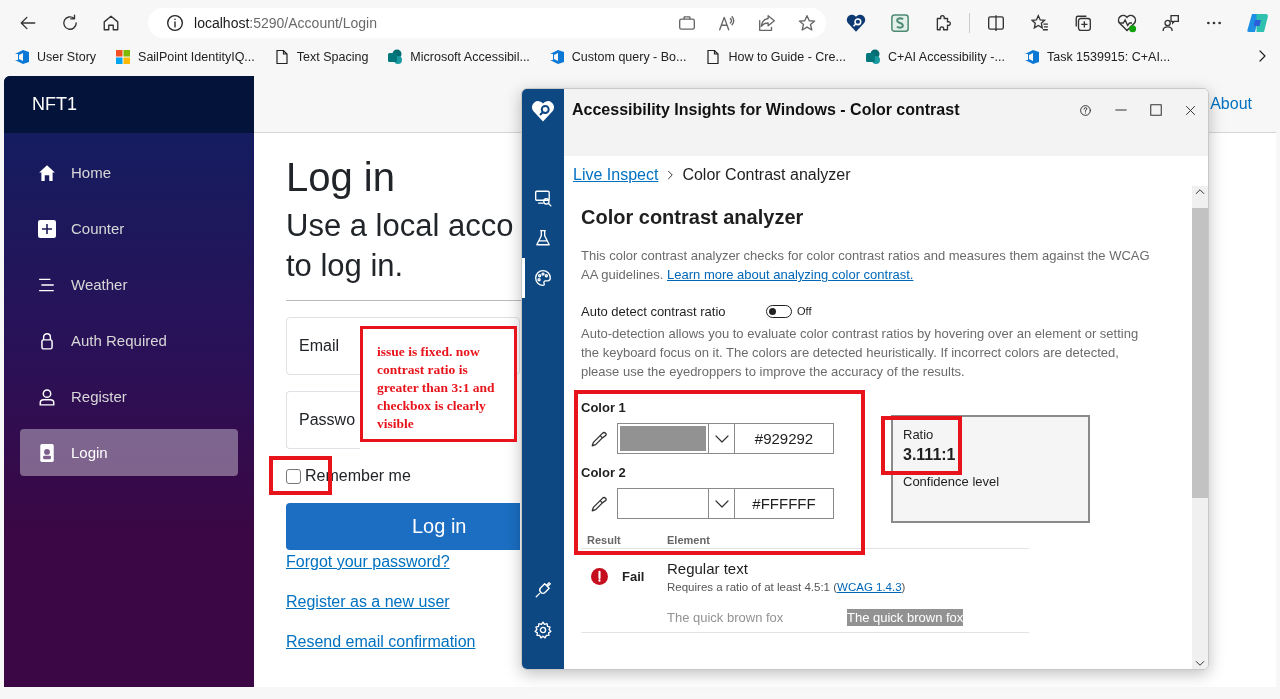  Describe the element at coordinates (784, 503) in the screenshot. I see `hex-field: #FFFFFF` at that location.